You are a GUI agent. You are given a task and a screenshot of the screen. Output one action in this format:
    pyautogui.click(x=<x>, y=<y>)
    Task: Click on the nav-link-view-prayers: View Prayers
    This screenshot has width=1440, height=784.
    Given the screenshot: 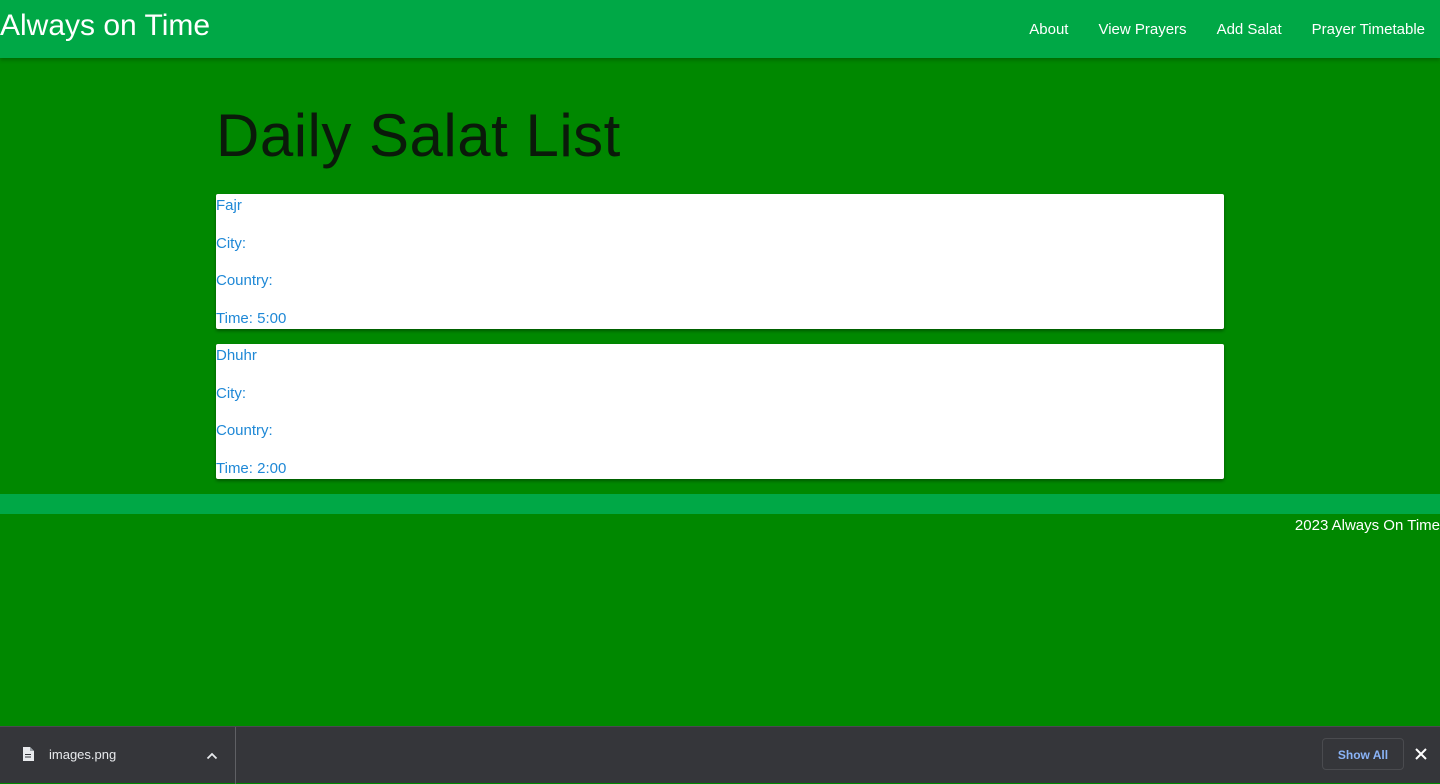 What is the action you would take?
    pyautogui.click(x=1142, y=29)
    